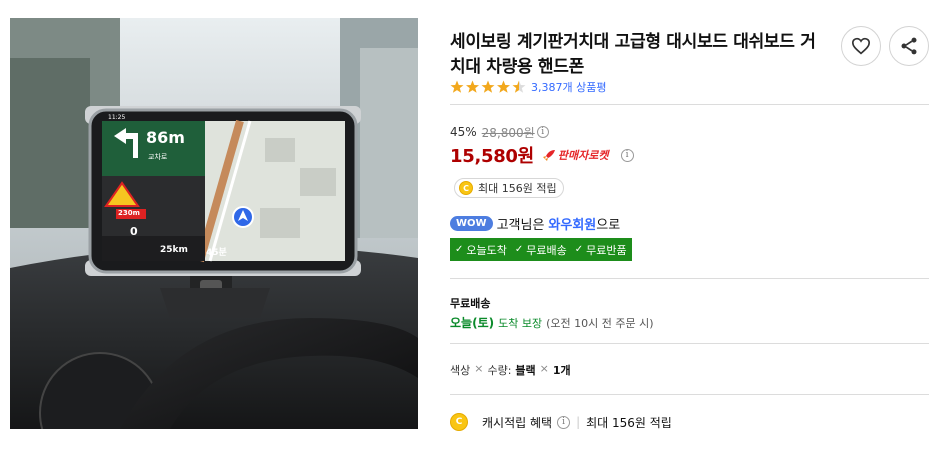  What do you see at coordinates (499, 370) in the screenshot?
I see `option-qty-label: 수량:` at bounding box center [499, 370].